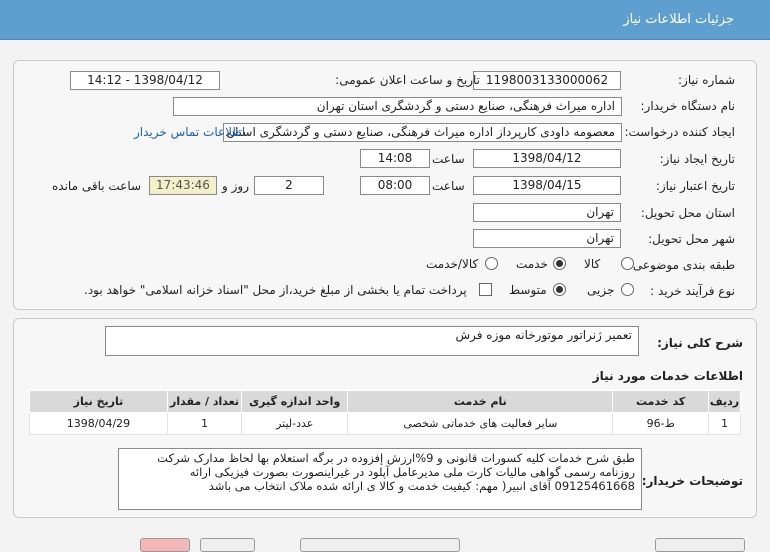 This screenshot has width=770, height=552. Describe the element at coordinates (97, 186) in the screenshot. I see `remaining-label: ساعت باقی مانده` at that location.